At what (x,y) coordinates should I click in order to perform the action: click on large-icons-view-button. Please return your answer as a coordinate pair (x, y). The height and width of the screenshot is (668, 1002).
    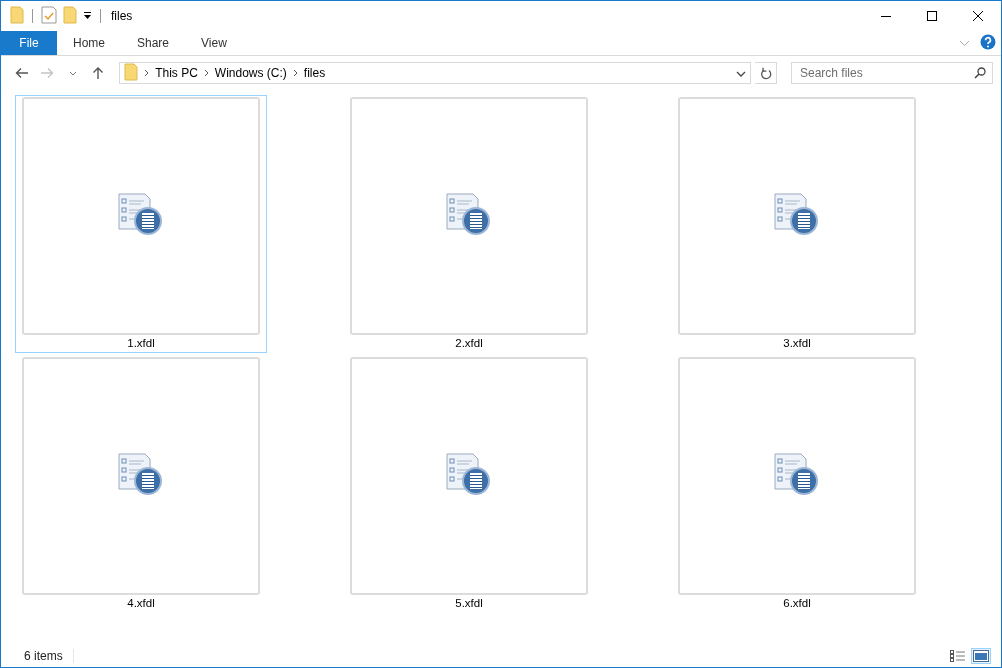
    Looking at the image, I should click on (981, 656).